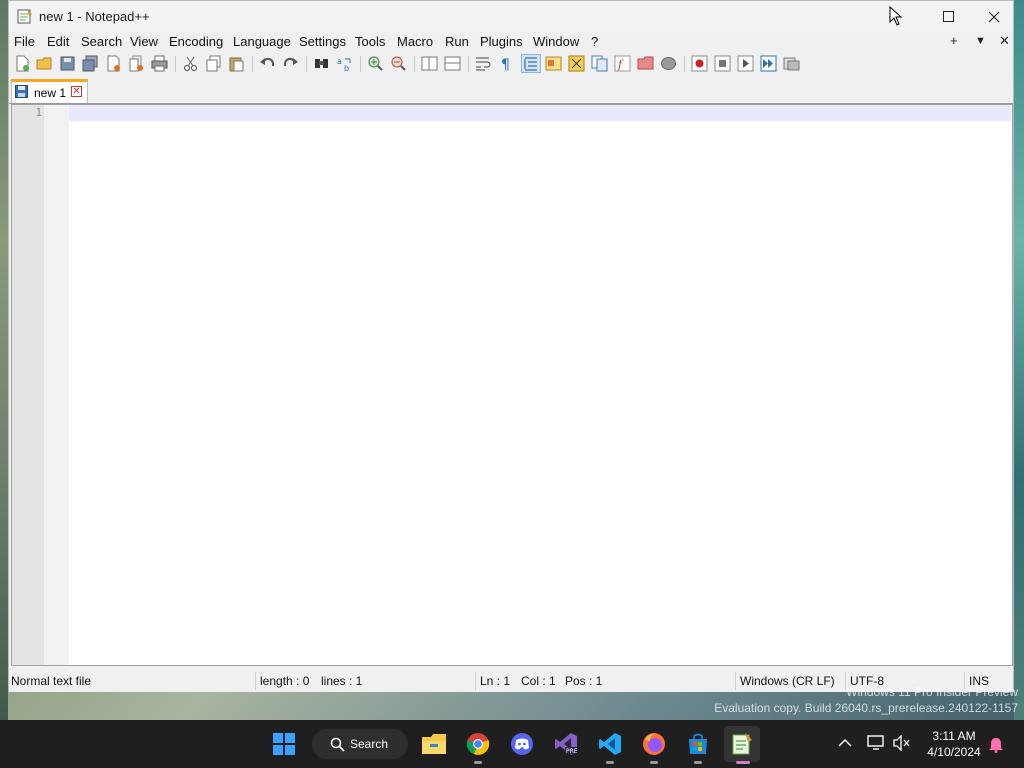  I want to click on chevron-up-icon, so click(845, 743).